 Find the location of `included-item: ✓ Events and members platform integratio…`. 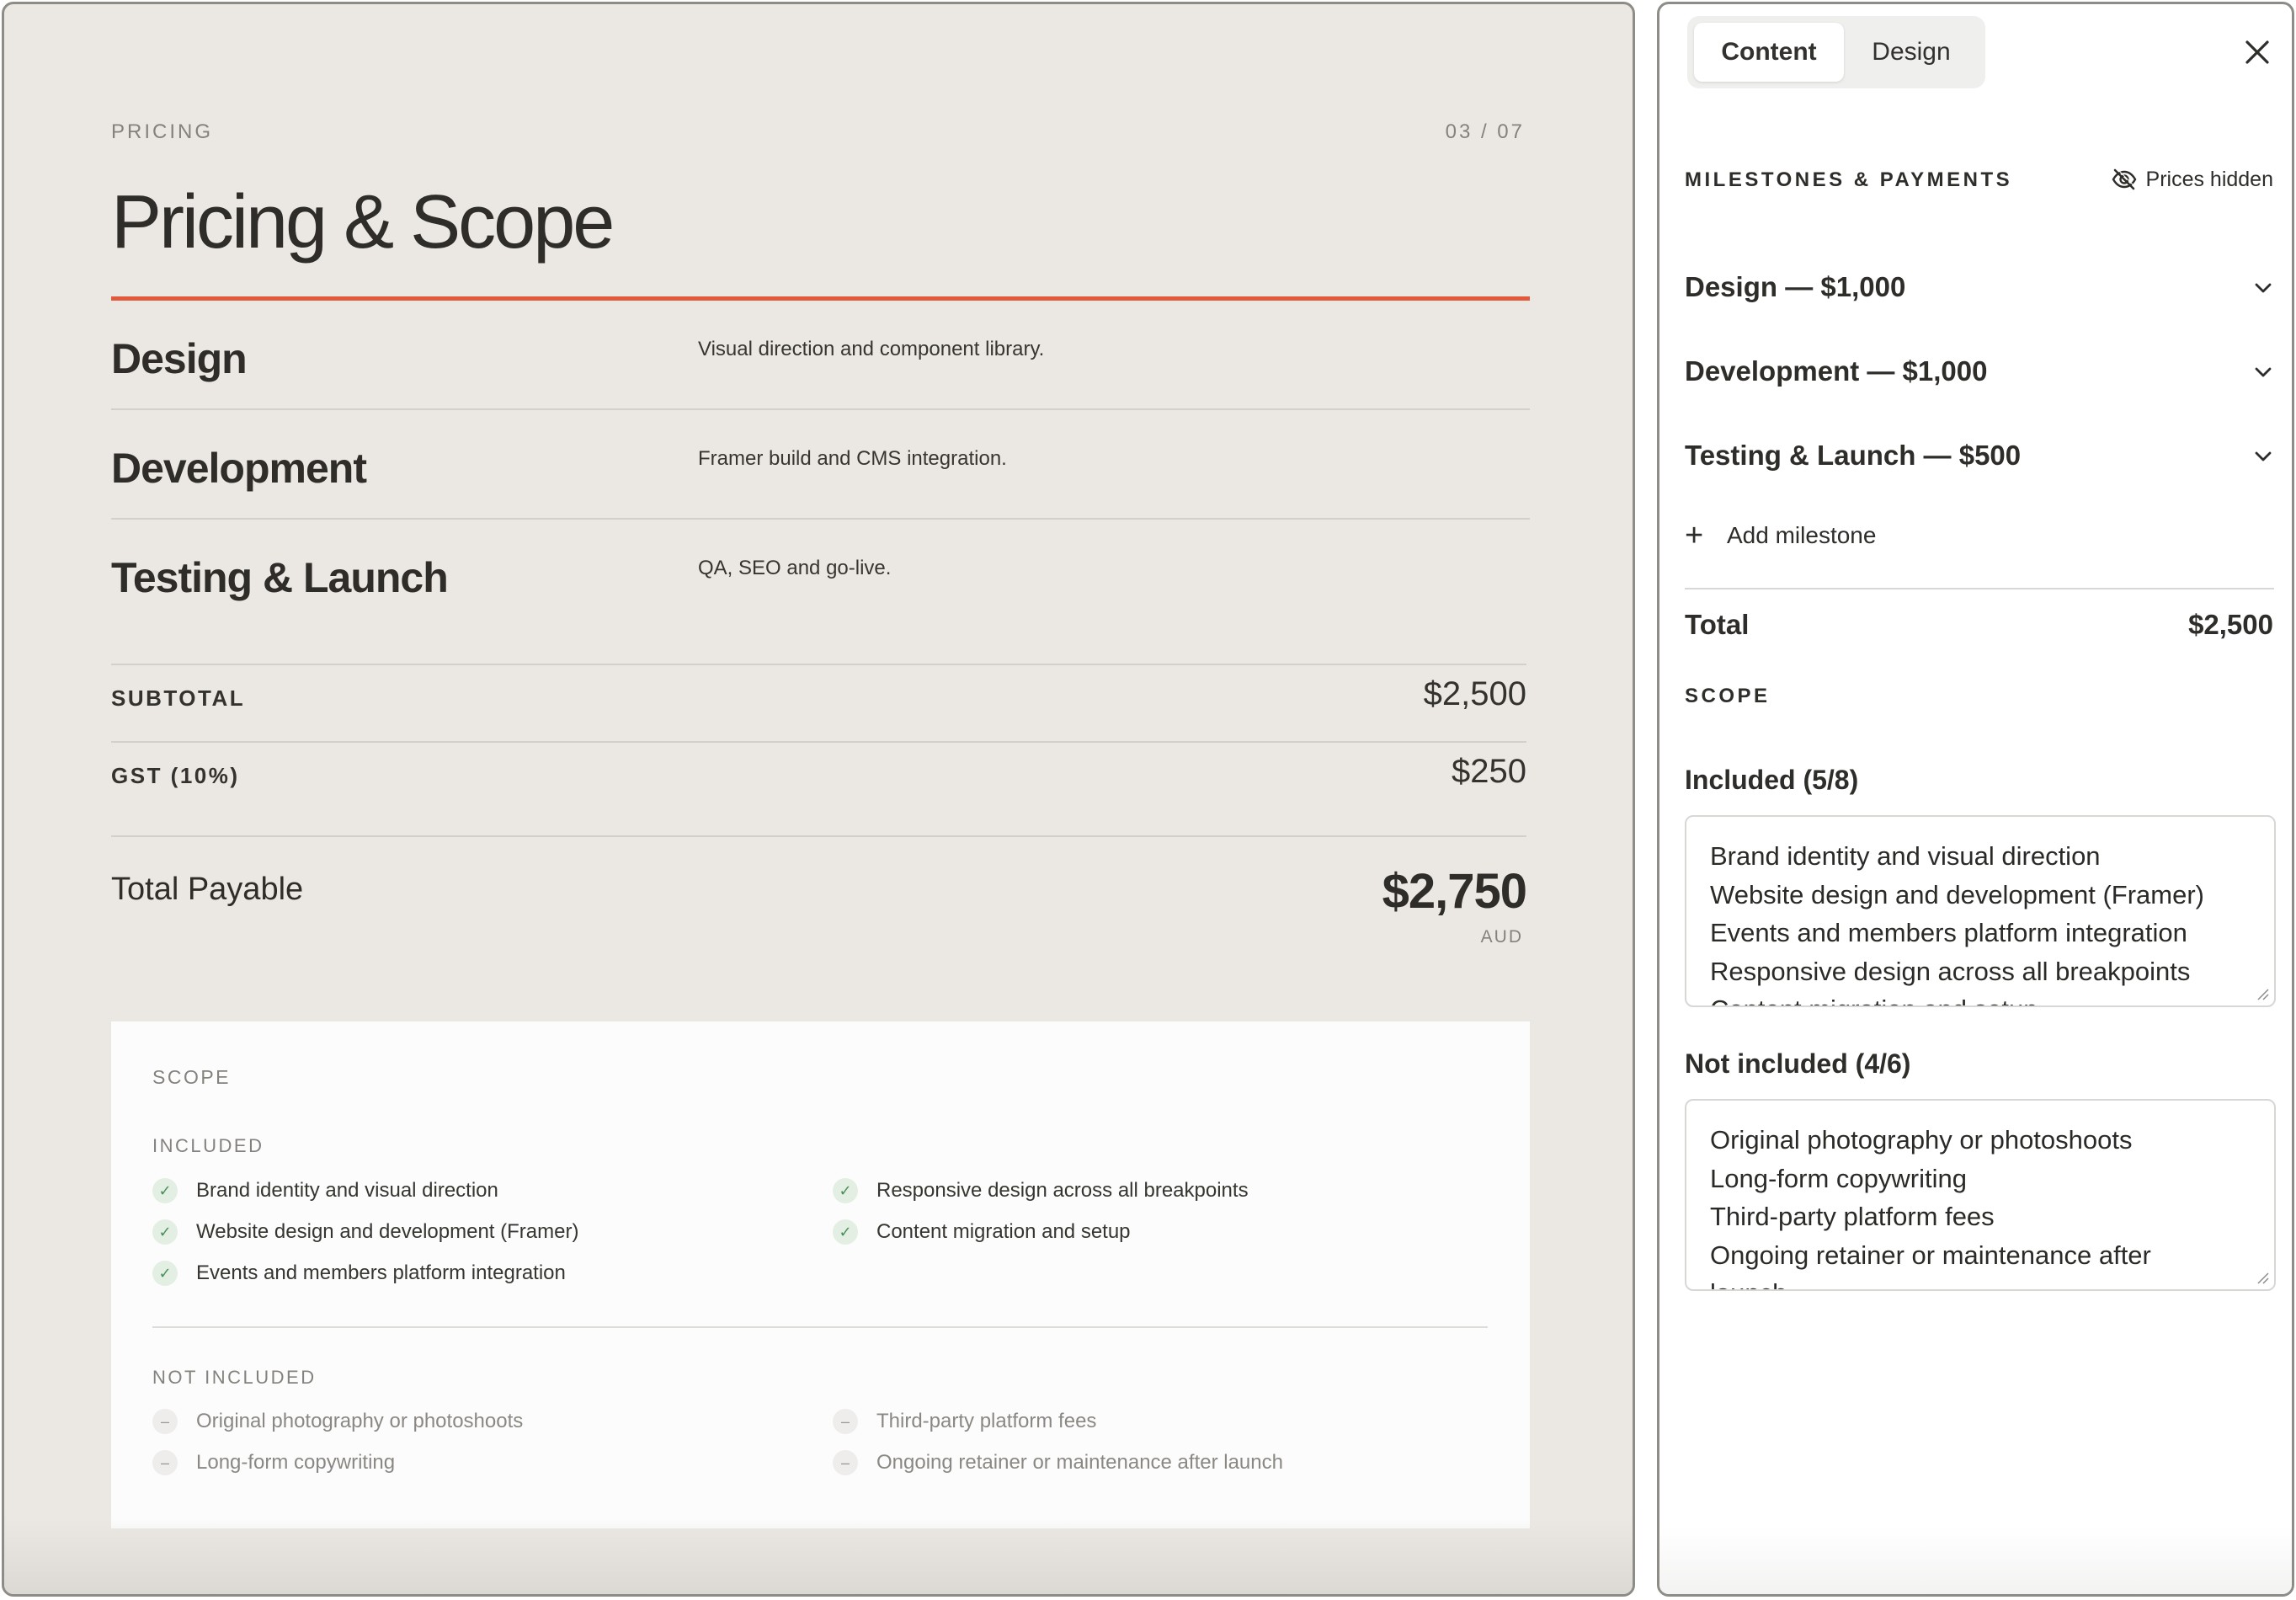

included-item: ✓ Events and members platform integratio… is located at coordinates (359, 1273).